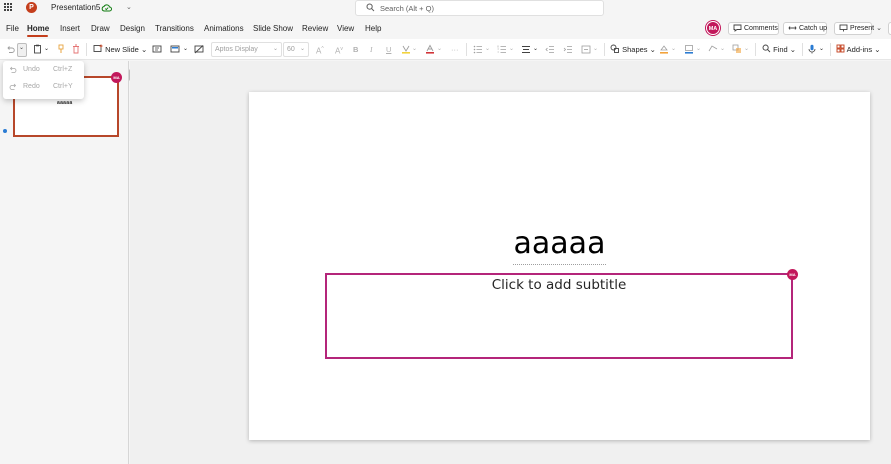  I want to click on present-options-chevron-icon: ⌄, so click(879, 28).